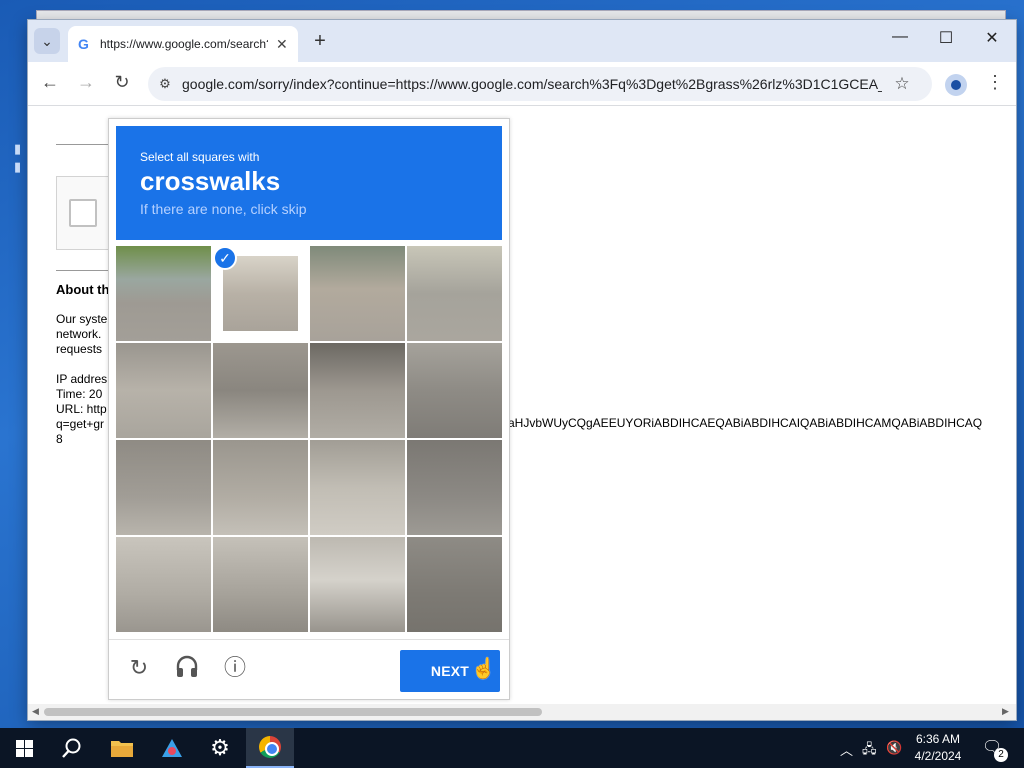 The height and width of the screenshot is (768, 1024). What do you see at coordinates (1001, 755) in the screenshot?
I see `notification-count: 2` at bounding box center [1001, 755].